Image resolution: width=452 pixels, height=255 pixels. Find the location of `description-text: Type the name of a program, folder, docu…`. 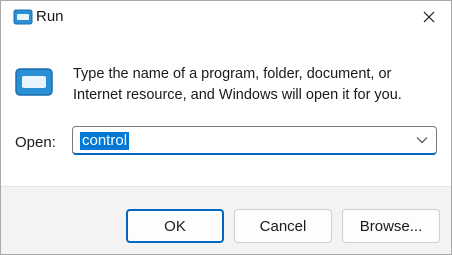

description-text: Type the name of a program, folder, docu… is located at coordinates (237, 84).